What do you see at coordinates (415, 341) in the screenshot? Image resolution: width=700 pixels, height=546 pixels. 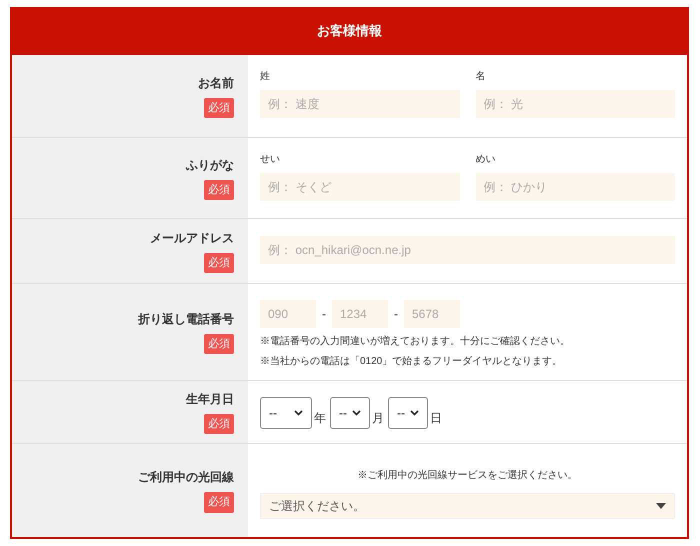 I see `note-text: ※電話番号の入力間違いが増えております。十分にご確認ください。` at bounding box center [415, 341].